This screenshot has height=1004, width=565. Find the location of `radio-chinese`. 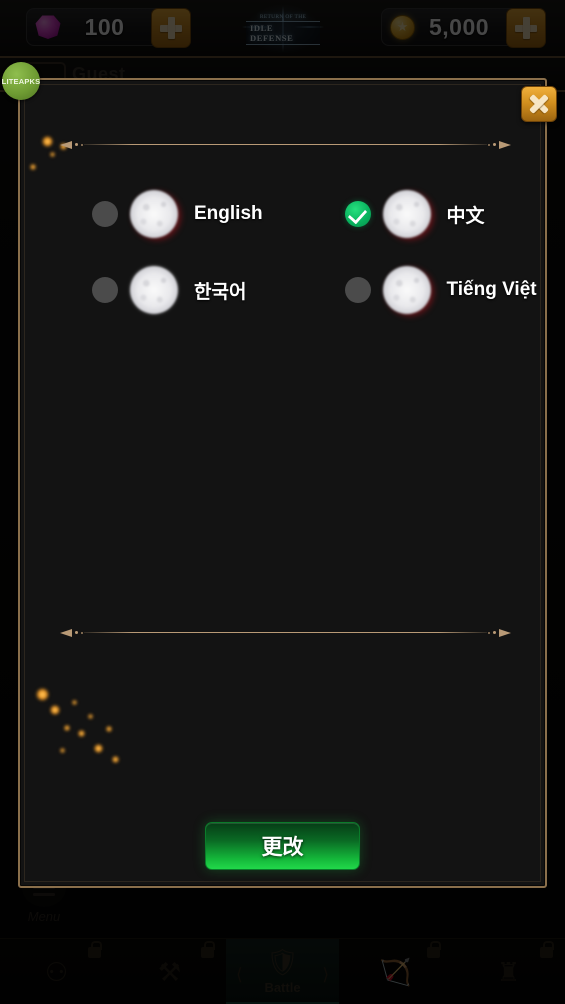

radio-chinese is located at coordinates (357, 214).